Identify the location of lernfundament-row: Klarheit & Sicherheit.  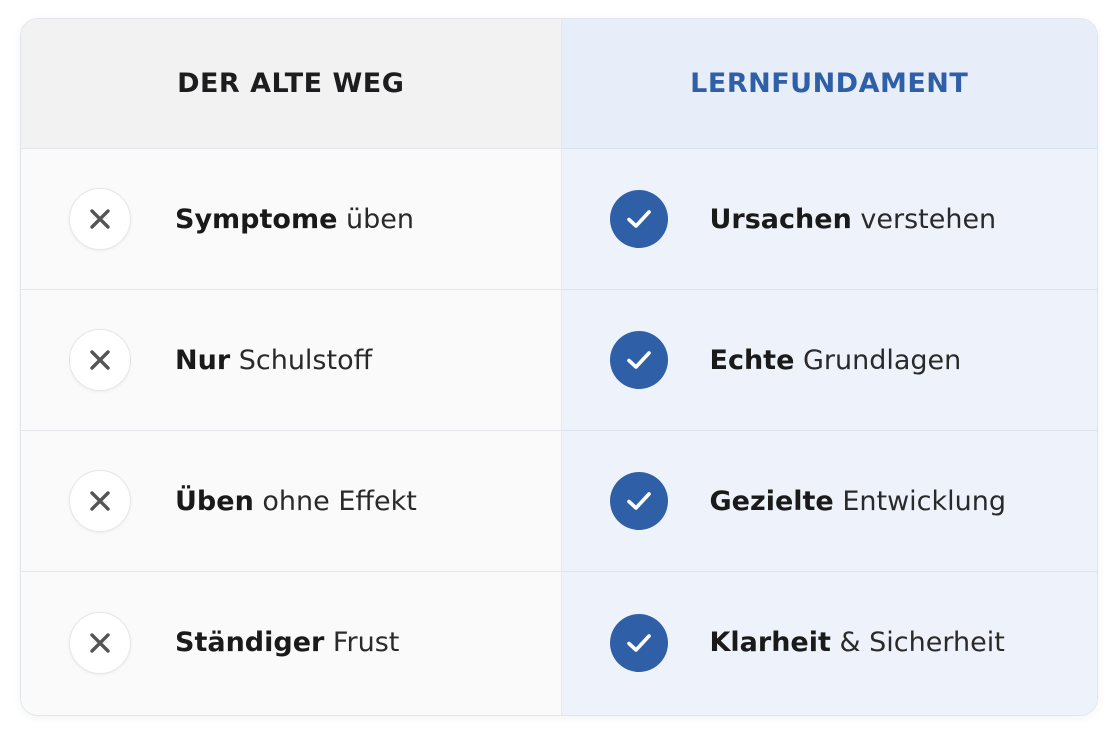
(830, 642).